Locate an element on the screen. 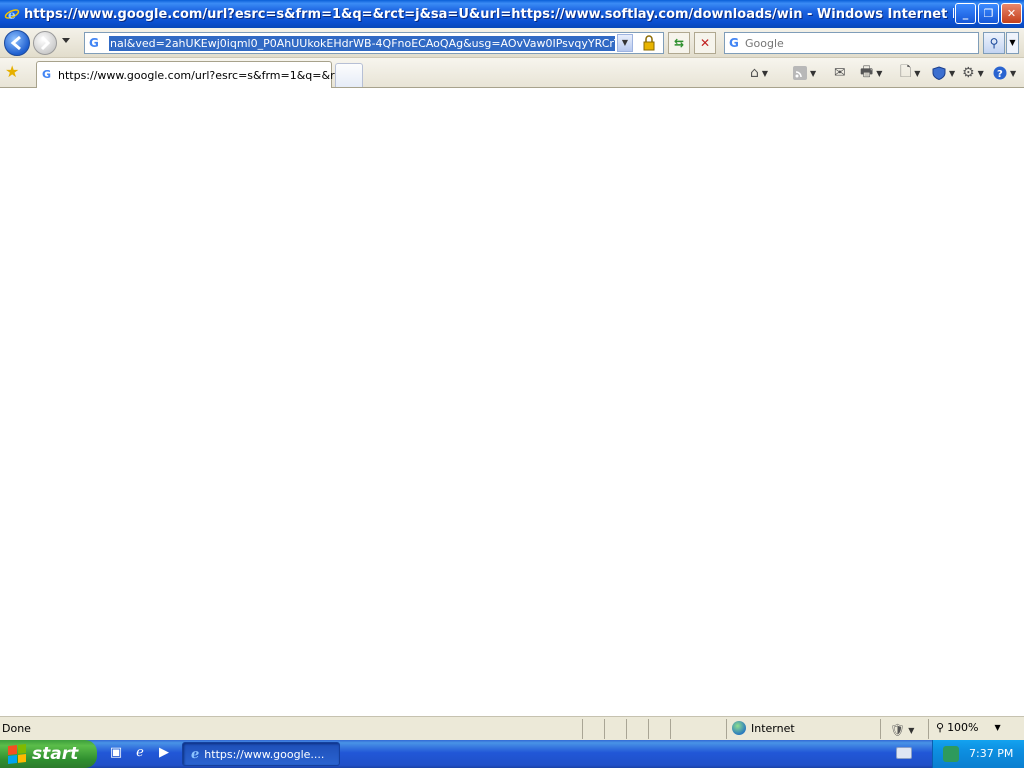  system-tray: 7:37 PM is located at coordinates (978, 754).